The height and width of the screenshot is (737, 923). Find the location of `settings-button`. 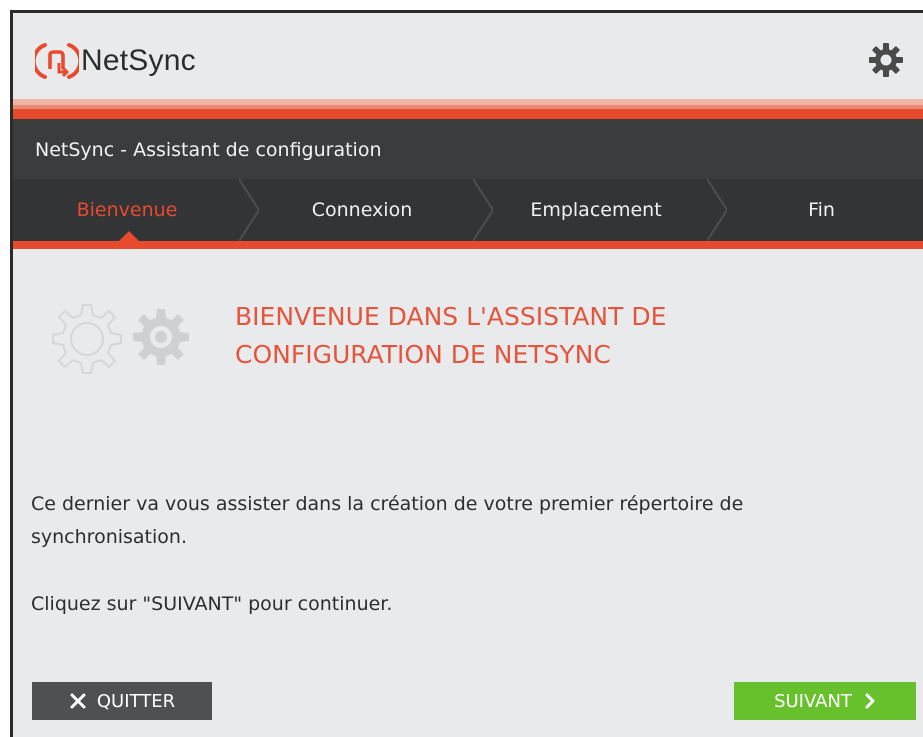

settings-button is located at coordinates (886, 60).